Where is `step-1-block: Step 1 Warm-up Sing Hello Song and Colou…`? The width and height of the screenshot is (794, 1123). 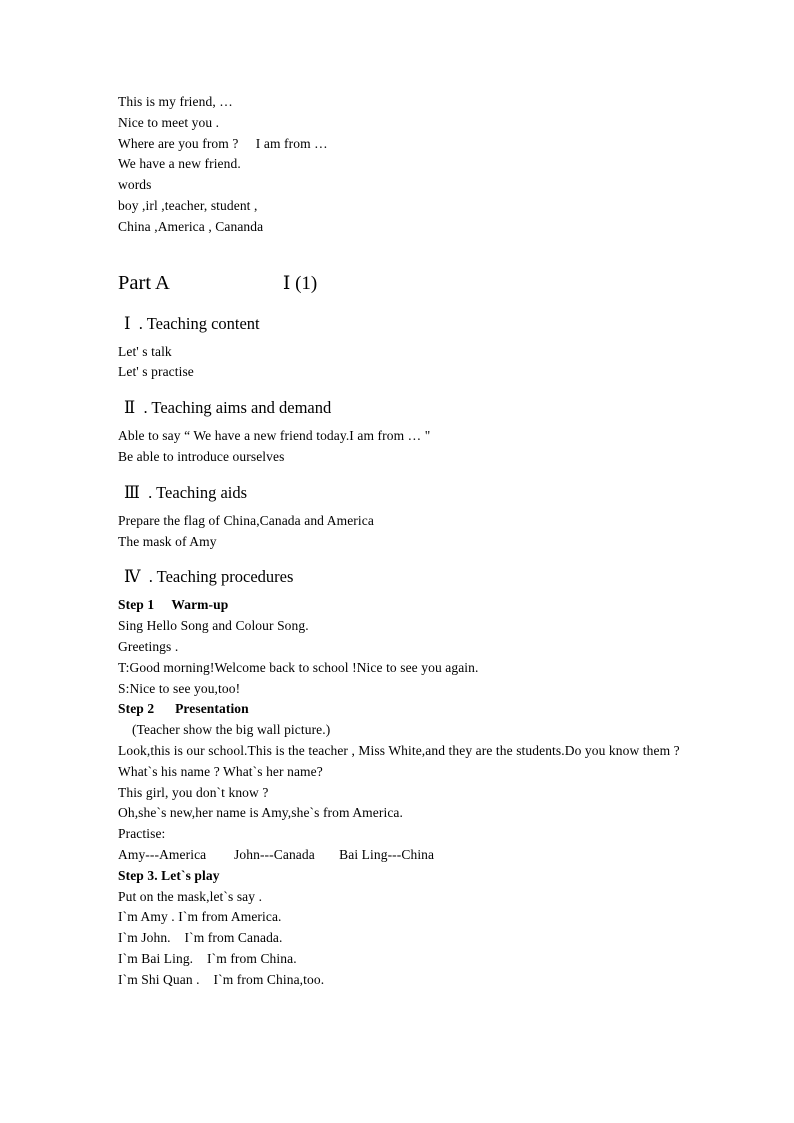 step-1-block: Step 1 Warm-up Sing Hello Song and Colou… is located at coordinates (418, 647).